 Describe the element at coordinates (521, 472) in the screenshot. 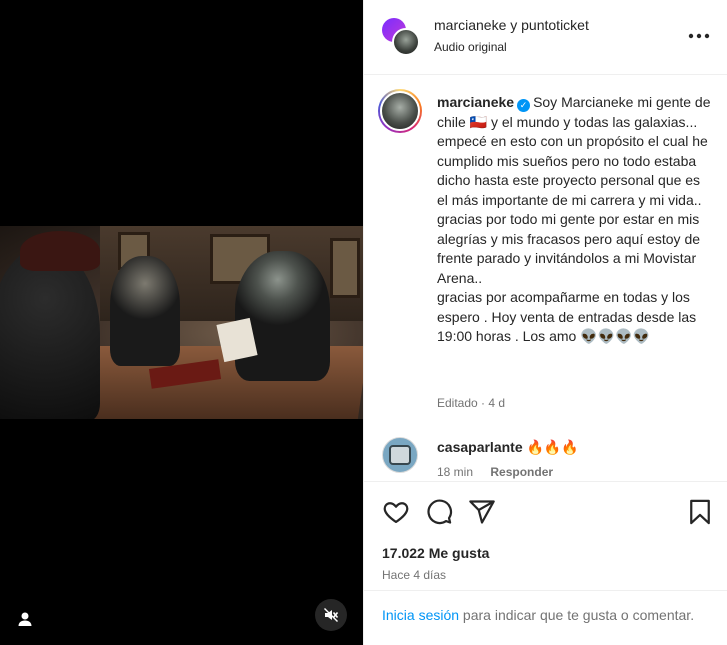

I see `reply-button: Responder` at that location.